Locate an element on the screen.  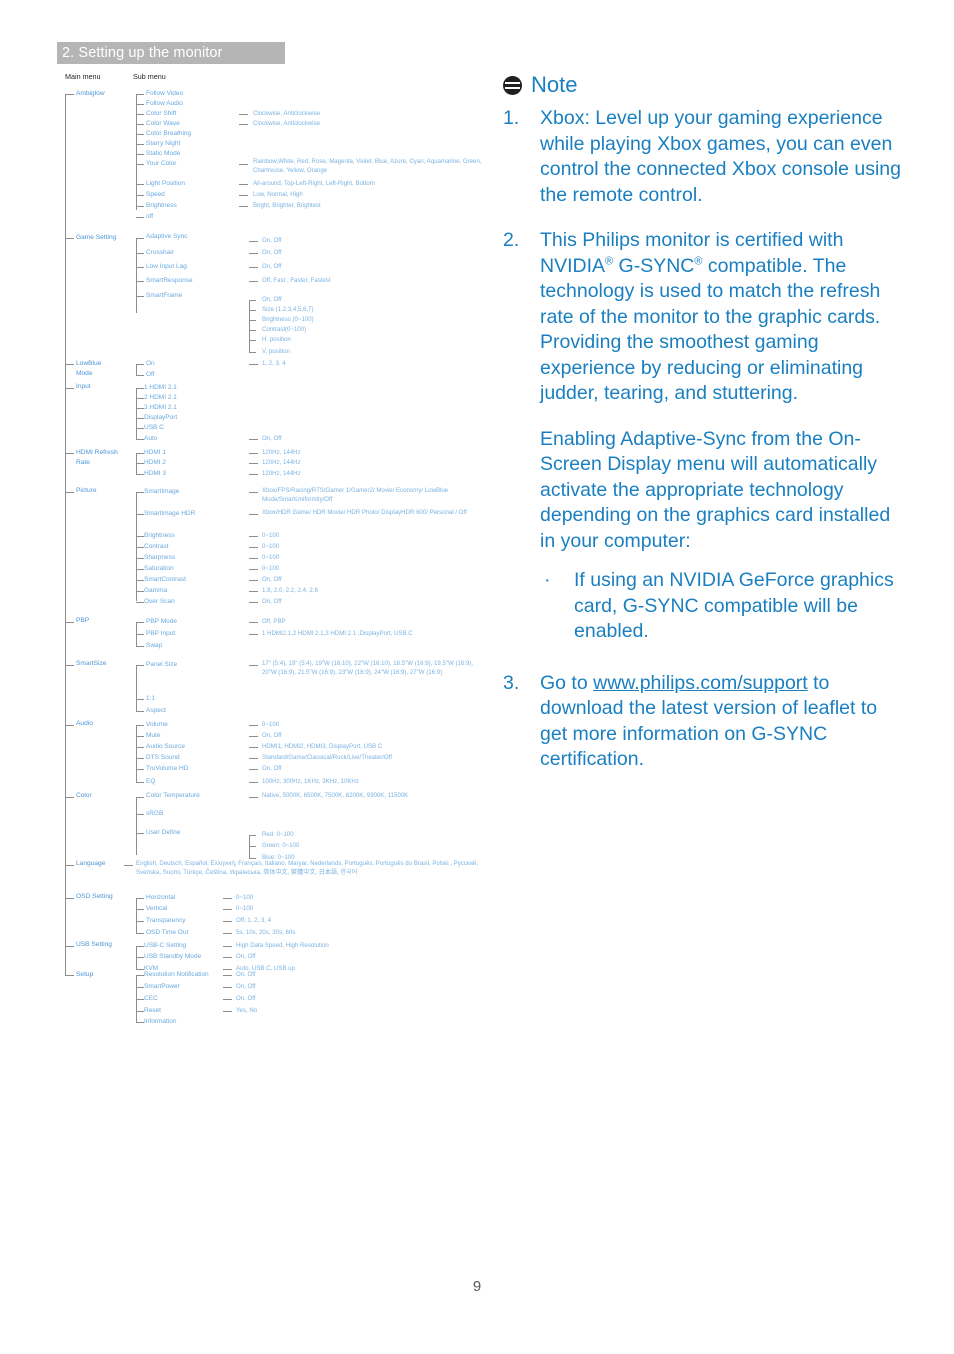
options-osd-transparency: Off, 1, 2, 3, 4 is located at coordinates (254, 920).